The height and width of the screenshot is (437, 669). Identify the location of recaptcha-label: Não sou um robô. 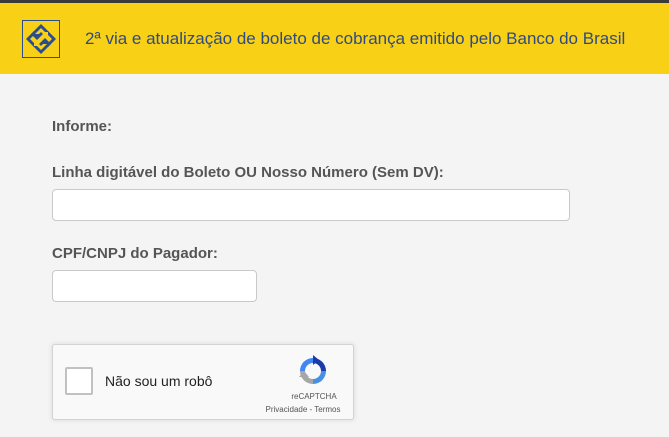
(159, 381).